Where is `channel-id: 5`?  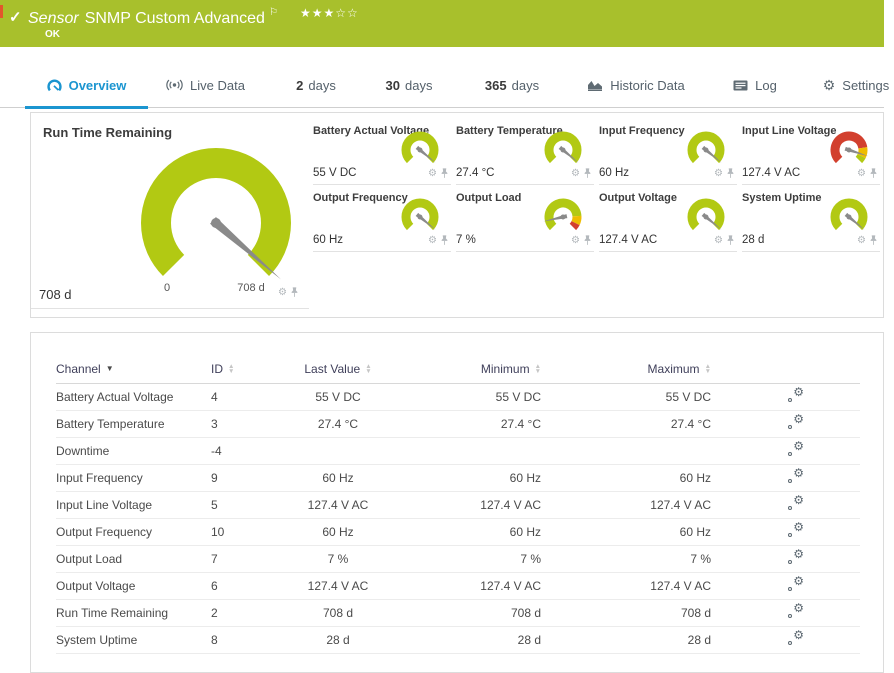
channel-id: 5 is located at coordinates (241, 505).